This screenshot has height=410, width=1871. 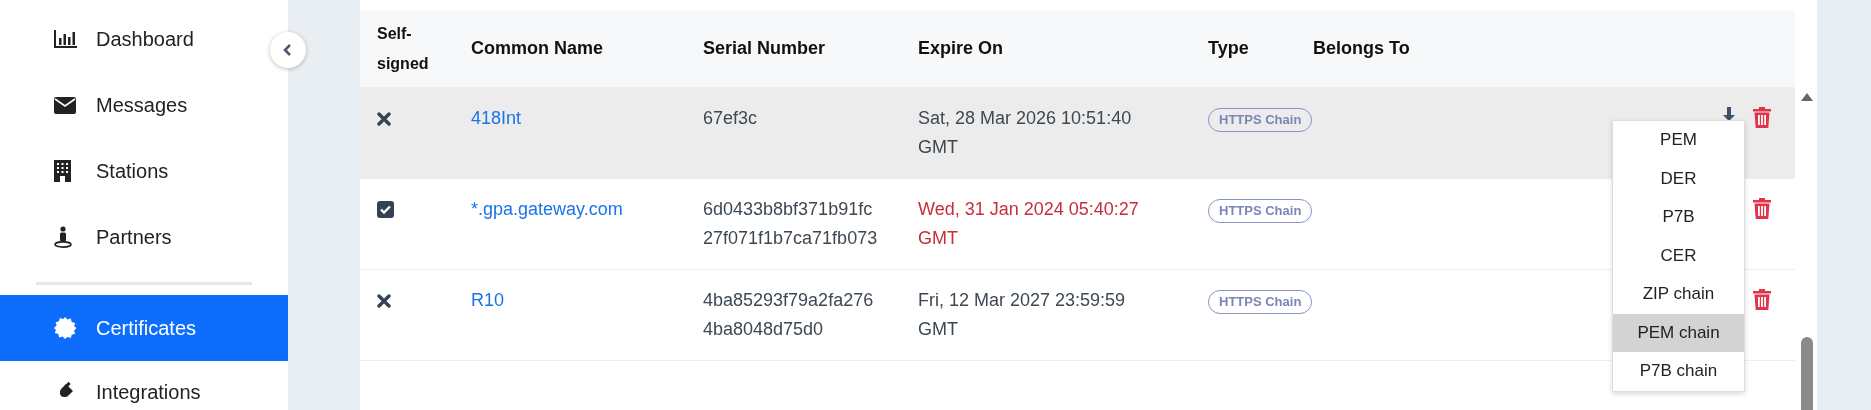 What do you see at coordinates (133, 105) in the screenshot?
I see `sidebar-item: Messages` at bounding box center [133, 105].